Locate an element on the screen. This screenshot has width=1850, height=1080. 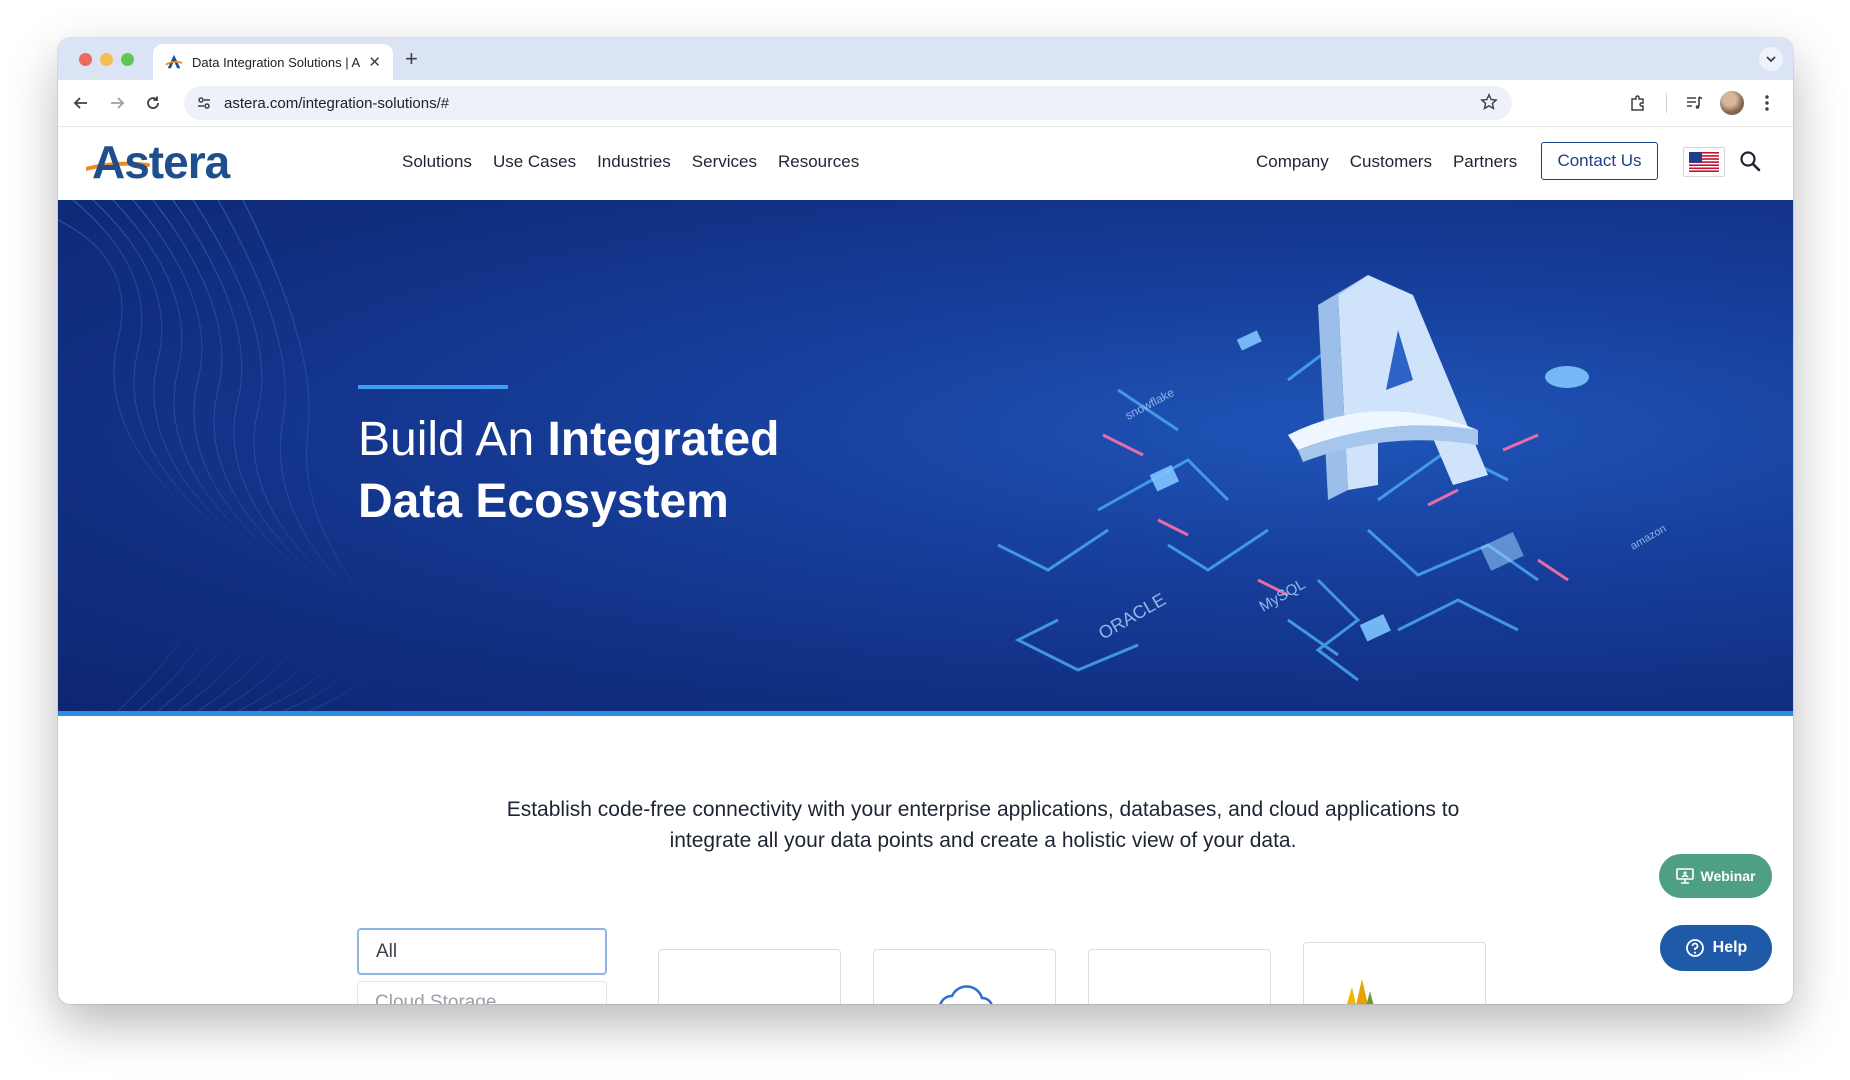
bookmark-star-icon is located at coordinates (1489, 102).